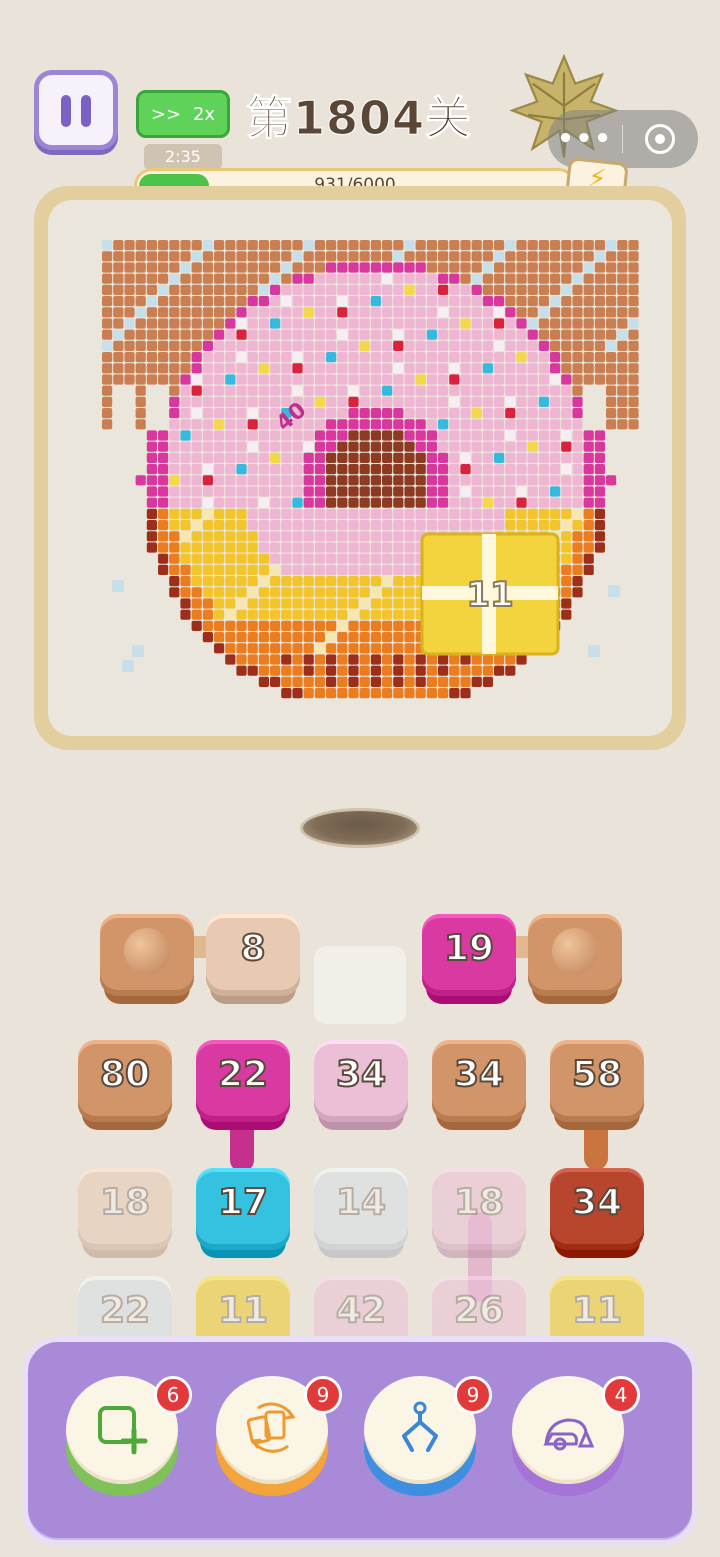 The width and height of the screenshot is (720, 1557). I want to click on pause-button, so click(76, 110).